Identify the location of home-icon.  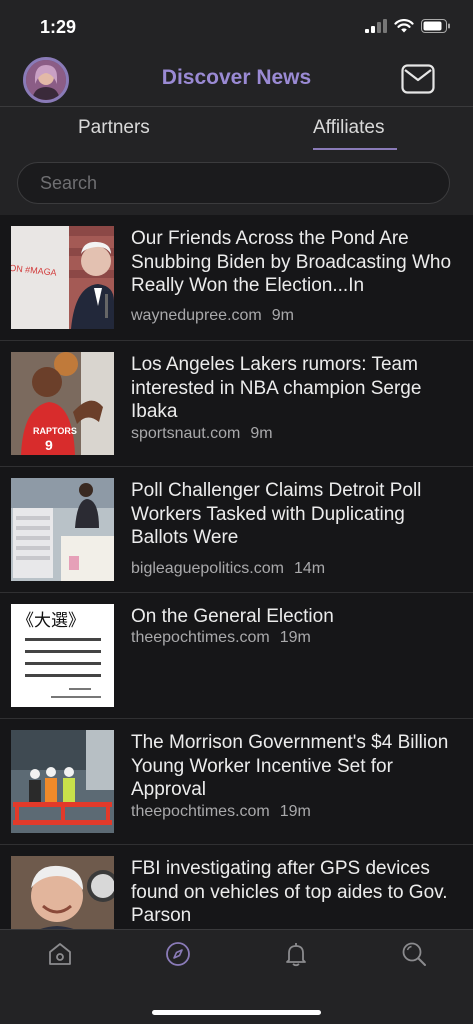
(60, 954).